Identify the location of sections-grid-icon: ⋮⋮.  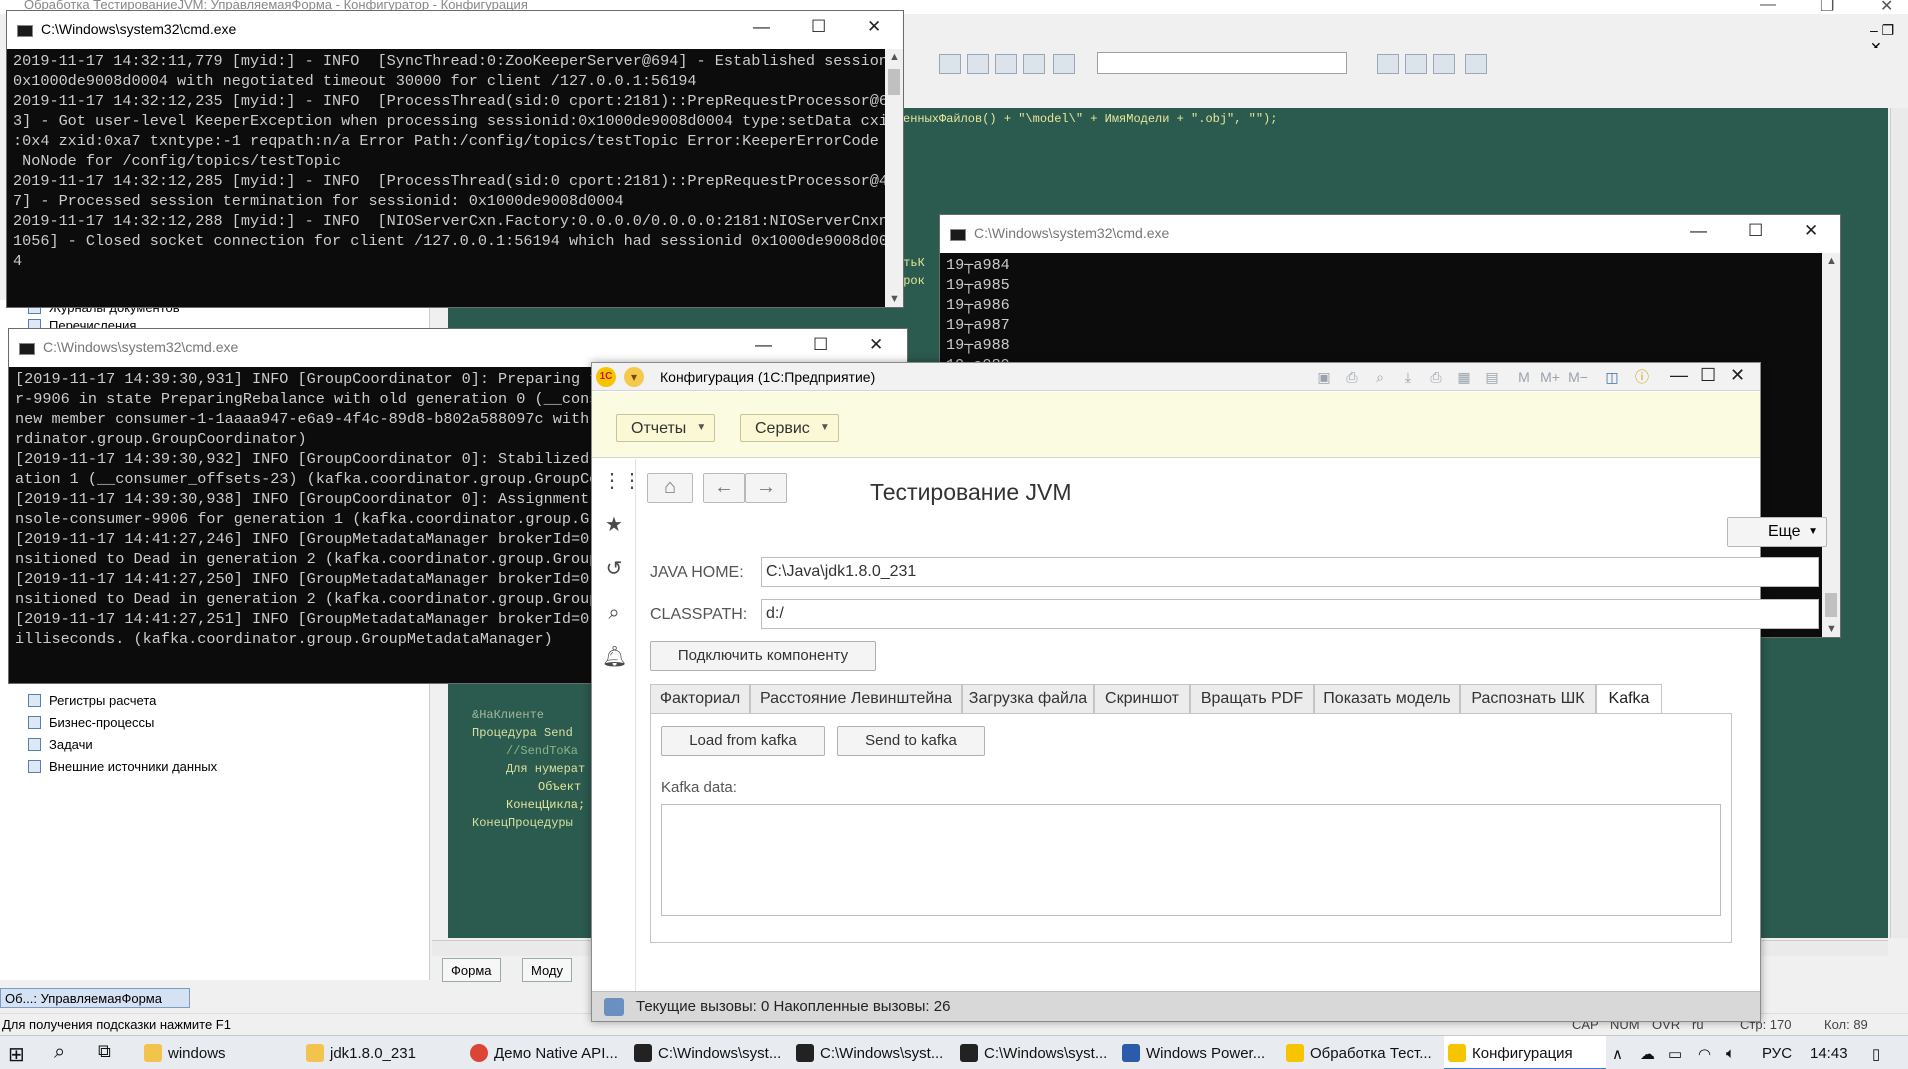
(622, 481).